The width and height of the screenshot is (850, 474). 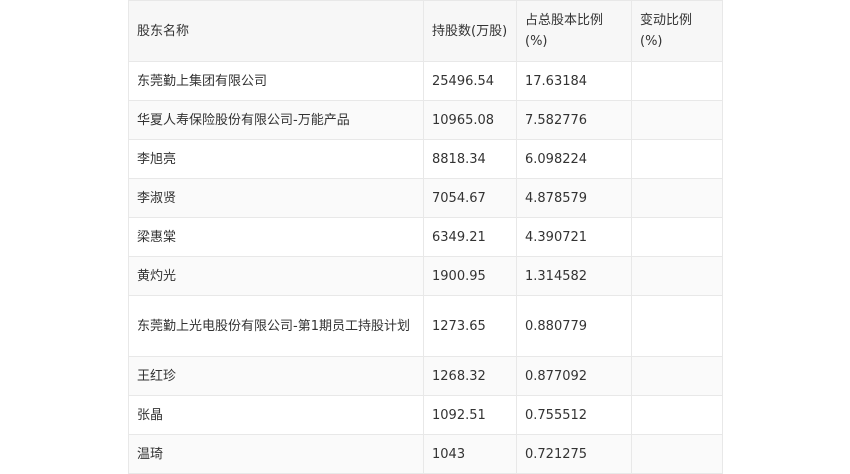 What do you see at coordinates (276, 81) in the screenshot?
I see `cell-shareholder-name: 东莞勤上集团有限公司` at bounding box center [276, 81].